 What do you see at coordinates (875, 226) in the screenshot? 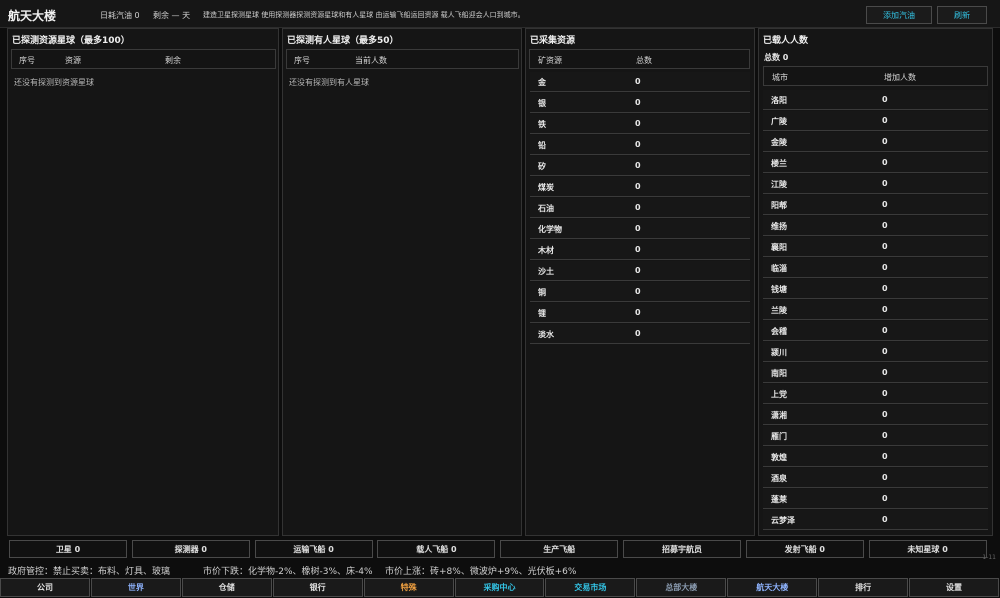
I see `table-row: 维扬 0` at bounding box center [875, 226].